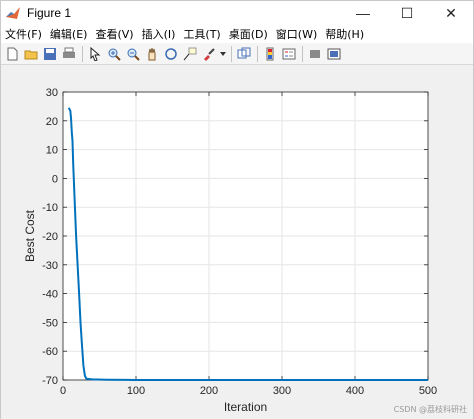 The width and height of the screenshot is (474, 419). What do you see at coordinates (201, 34) in the screenshot?
I see `menu-tools: 工具(T)` at bounding box center [201, 34].